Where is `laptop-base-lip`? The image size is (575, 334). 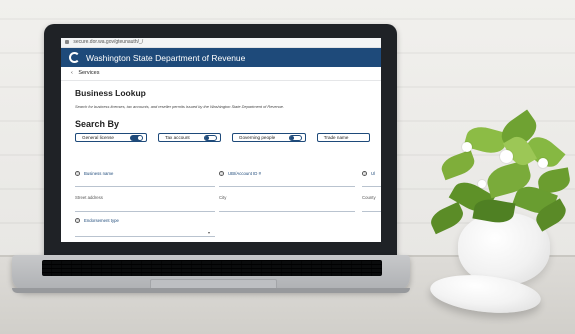 laptop-base-lip is located at coordinates (211, 290).